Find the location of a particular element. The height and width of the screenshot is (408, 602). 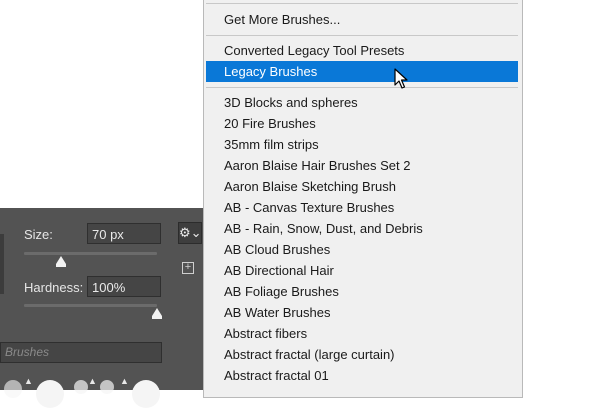

brush-search-input: Brushes is located at coordinates (81, 352).